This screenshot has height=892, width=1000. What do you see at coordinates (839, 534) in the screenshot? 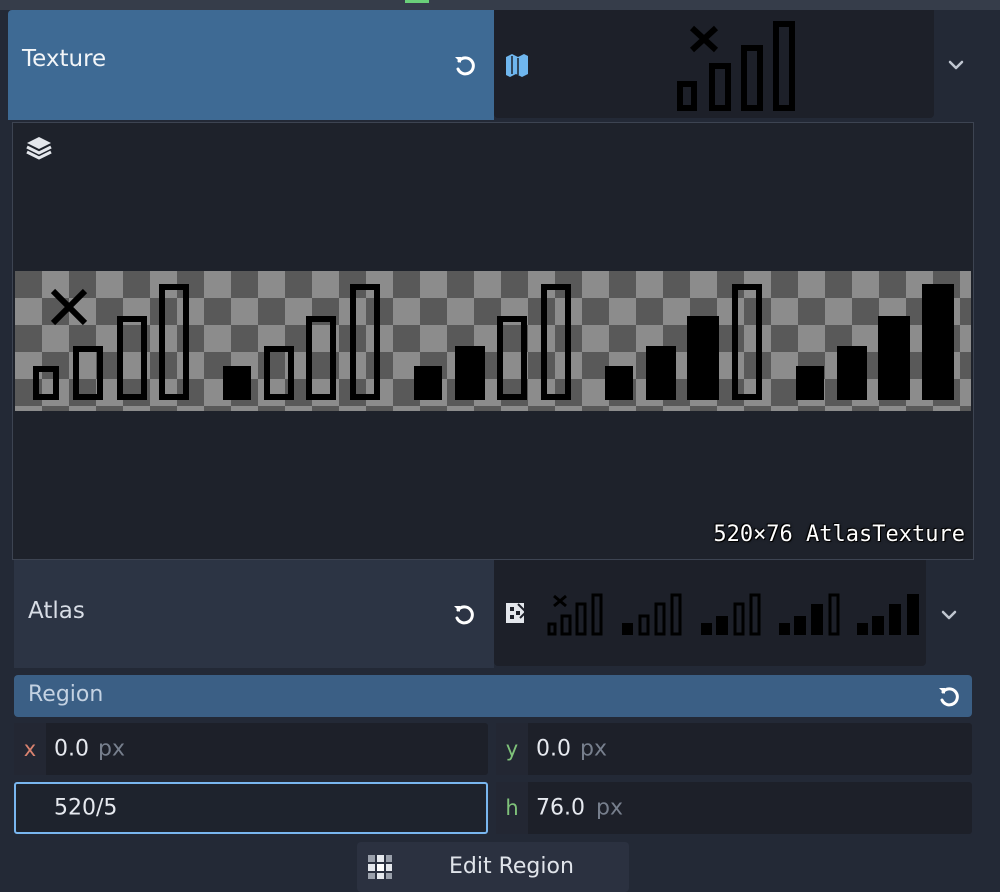
I see `texture-size-caption: 520×76 AtlasTexture` at bounding box center [839, 534].